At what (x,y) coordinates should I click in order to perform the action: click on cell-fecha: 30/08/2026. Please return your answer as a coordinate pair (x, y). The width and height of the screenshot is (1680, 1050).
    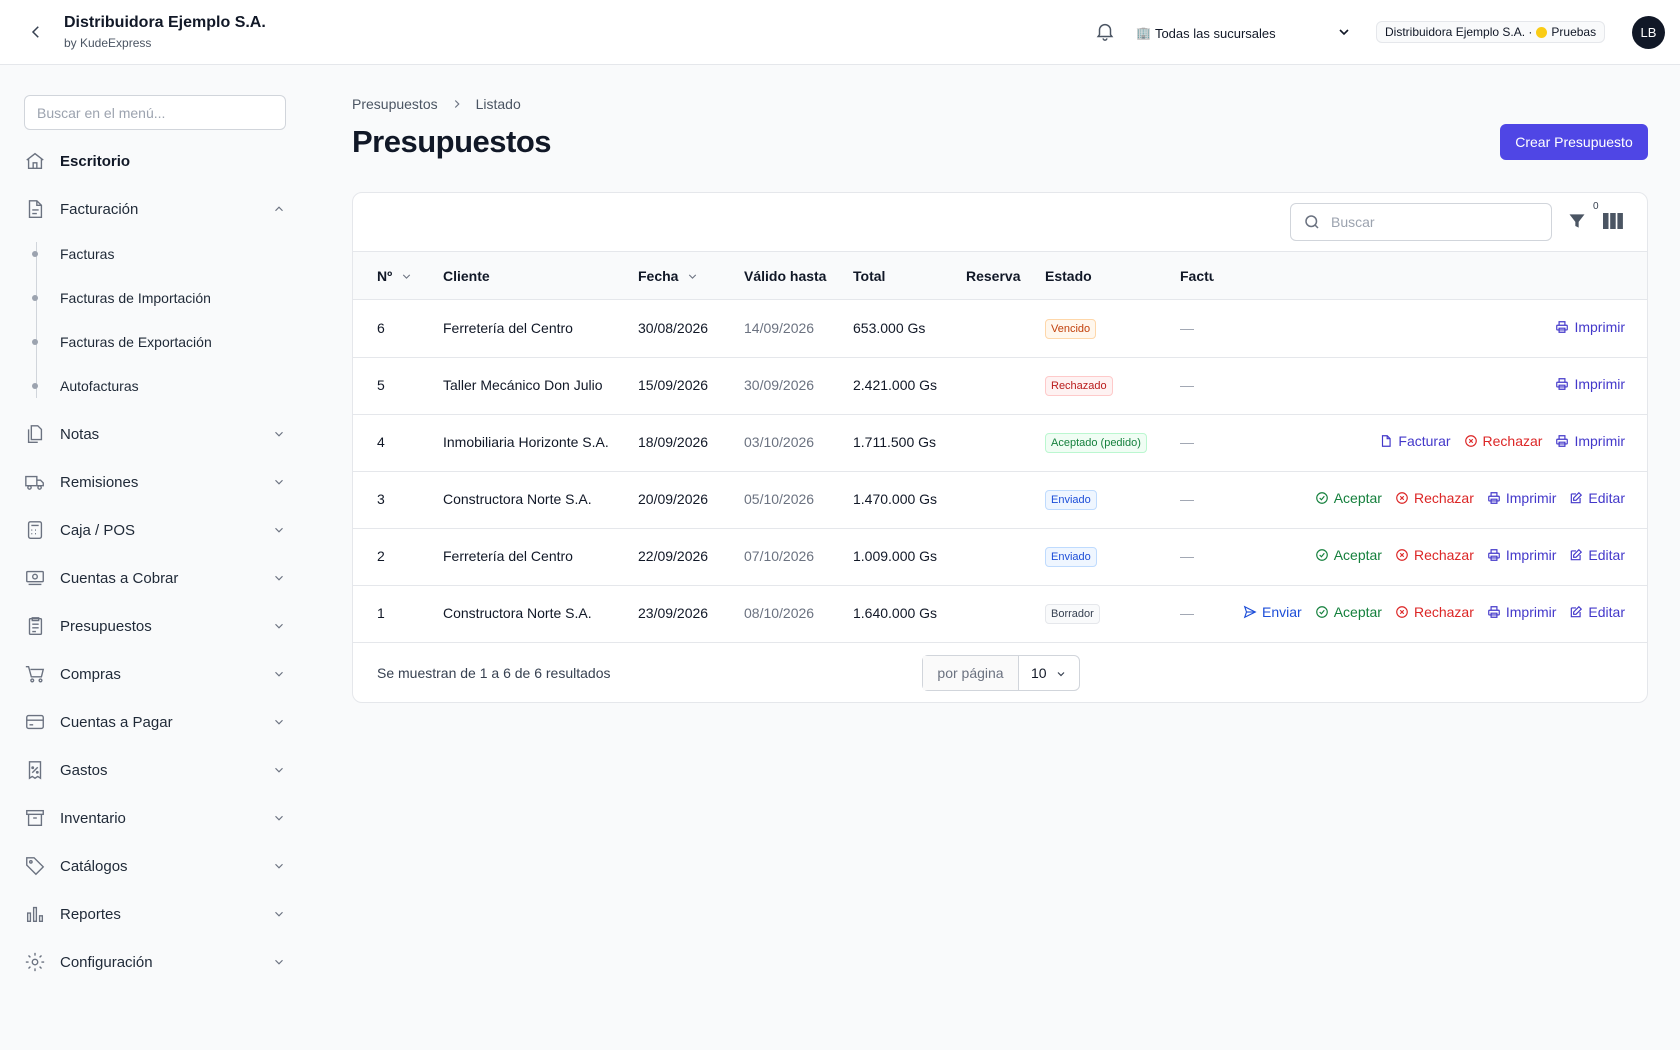
    Looking at the image, I should click on (673, 328).